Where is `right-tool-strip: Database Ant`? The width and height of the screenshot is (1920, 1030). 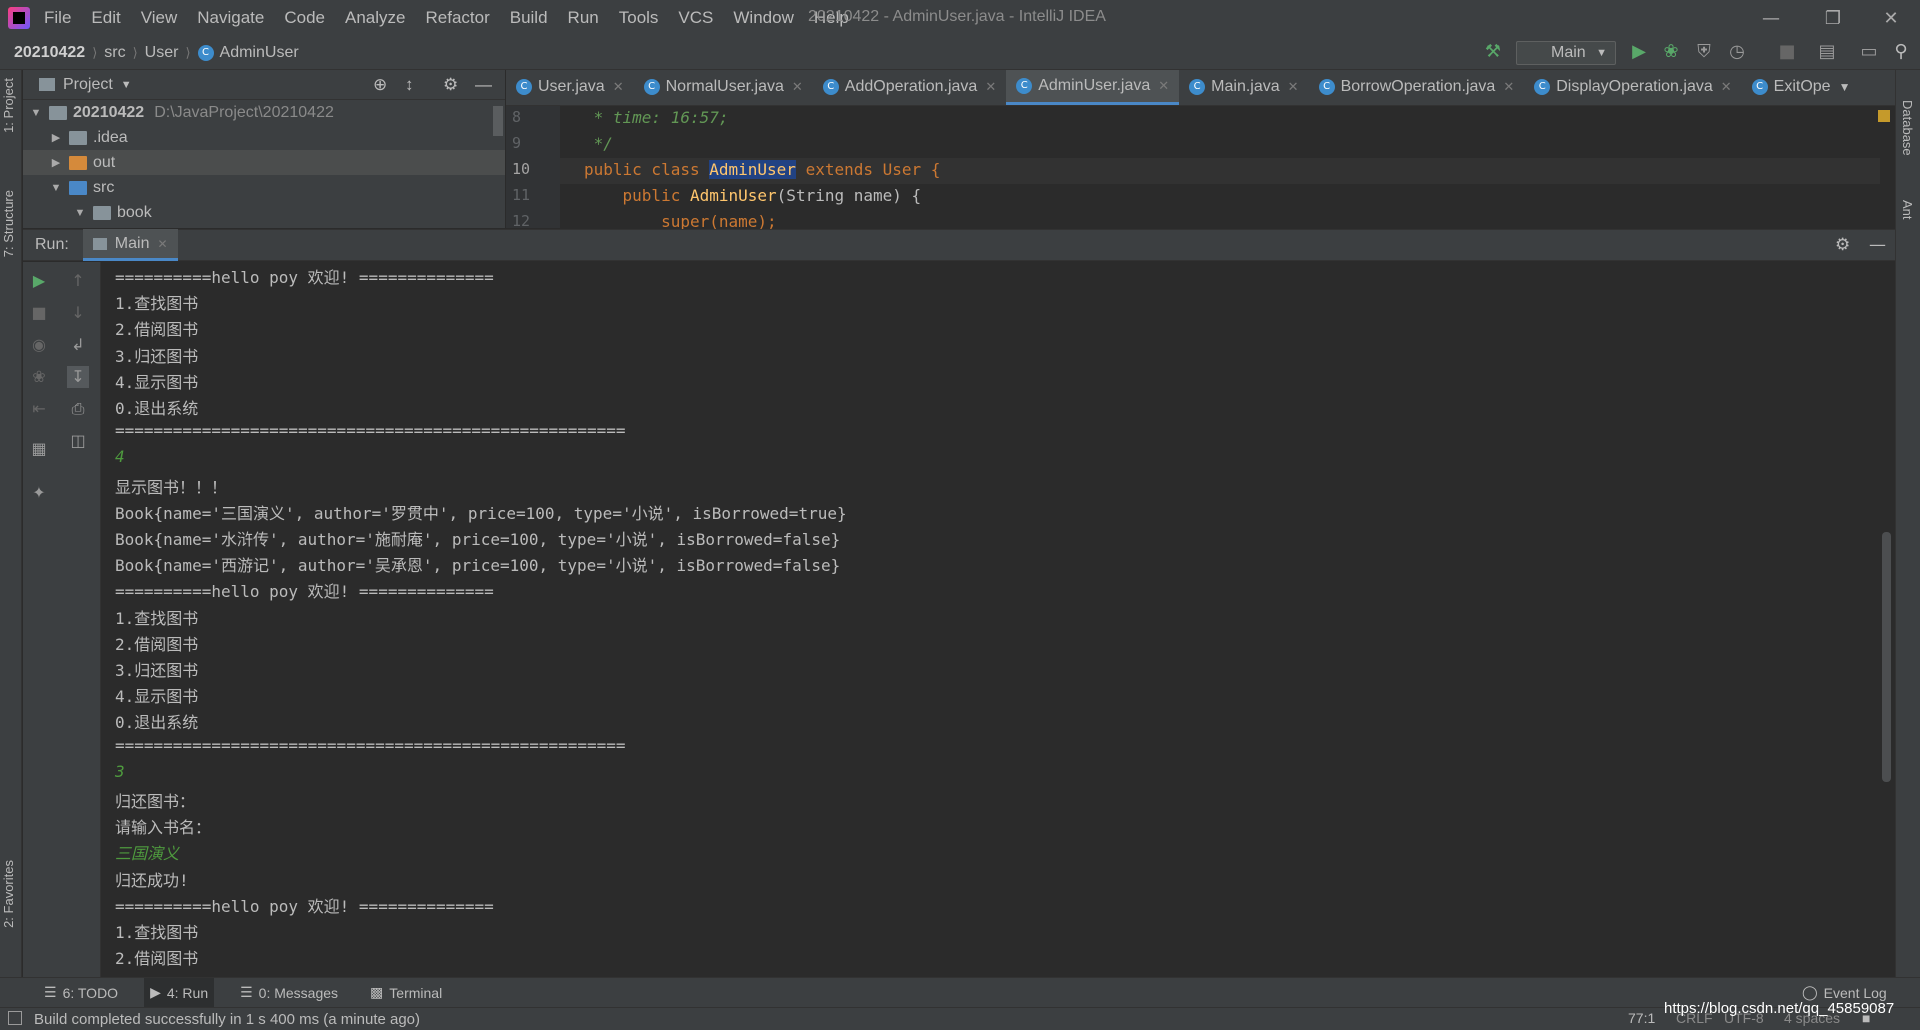
right-tool-strip: Database Ant is located at coordinates (1907, 525).